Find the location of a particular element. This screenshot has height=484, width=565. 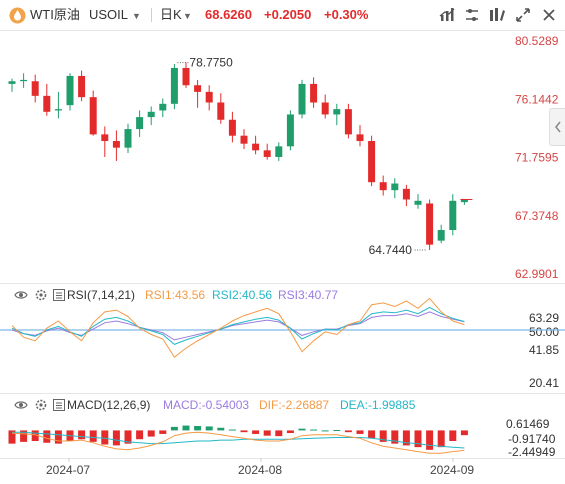

macd-axis-label: -0.91740 is located at coordinates (532, 439).